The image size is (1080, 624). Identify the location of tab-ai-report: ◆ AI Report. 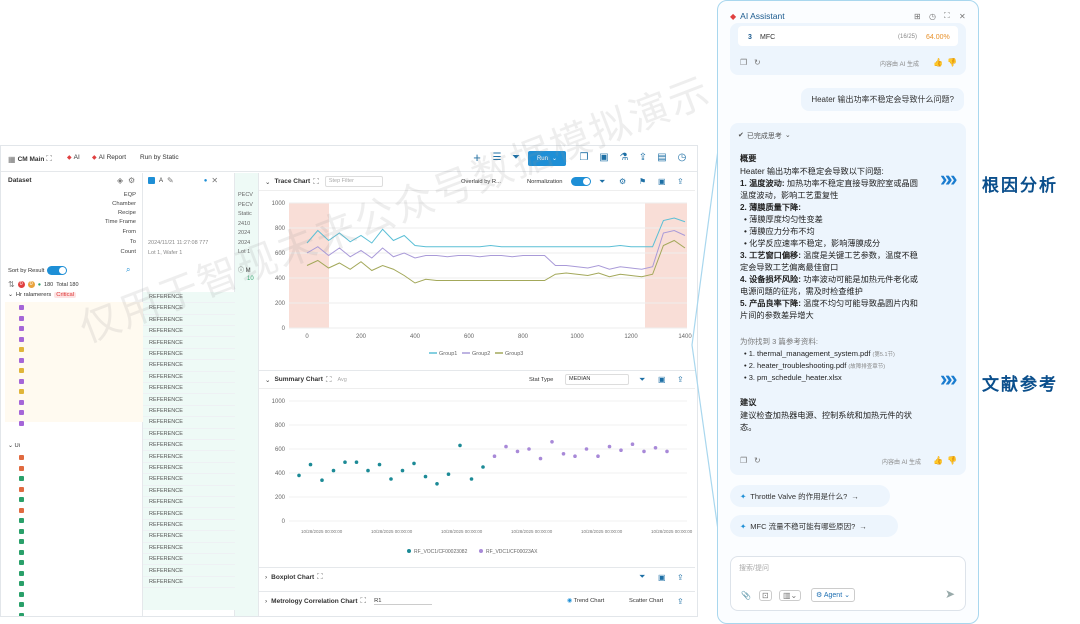
(109, 157).